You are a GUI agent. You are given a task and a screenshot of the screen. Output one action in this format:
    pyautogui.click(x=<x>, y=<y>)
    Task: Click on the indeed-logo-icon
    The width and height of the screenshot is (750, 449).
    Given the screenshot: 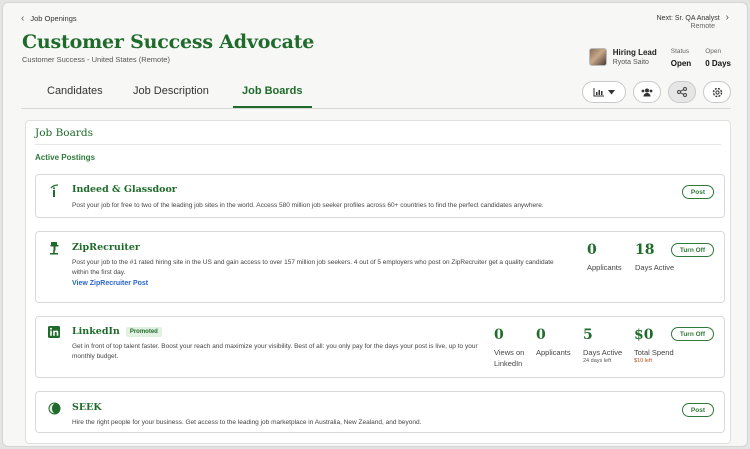 What is the action you would take?
    pyautogui.click(x=54, y=192)
    